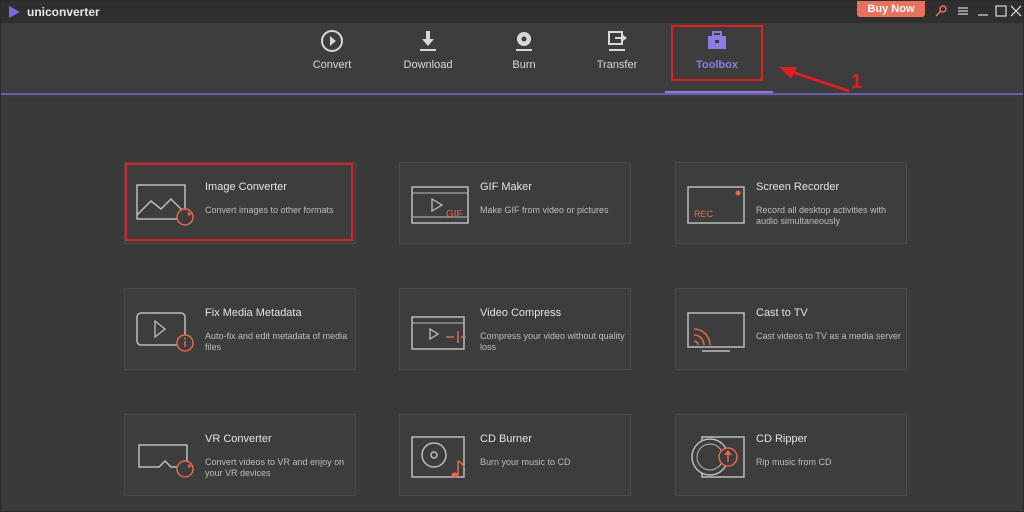 The width and height of the screenshot is (1024, 512). I want to click on title-bar: uniconverter Buy Now, so click(512, 12).